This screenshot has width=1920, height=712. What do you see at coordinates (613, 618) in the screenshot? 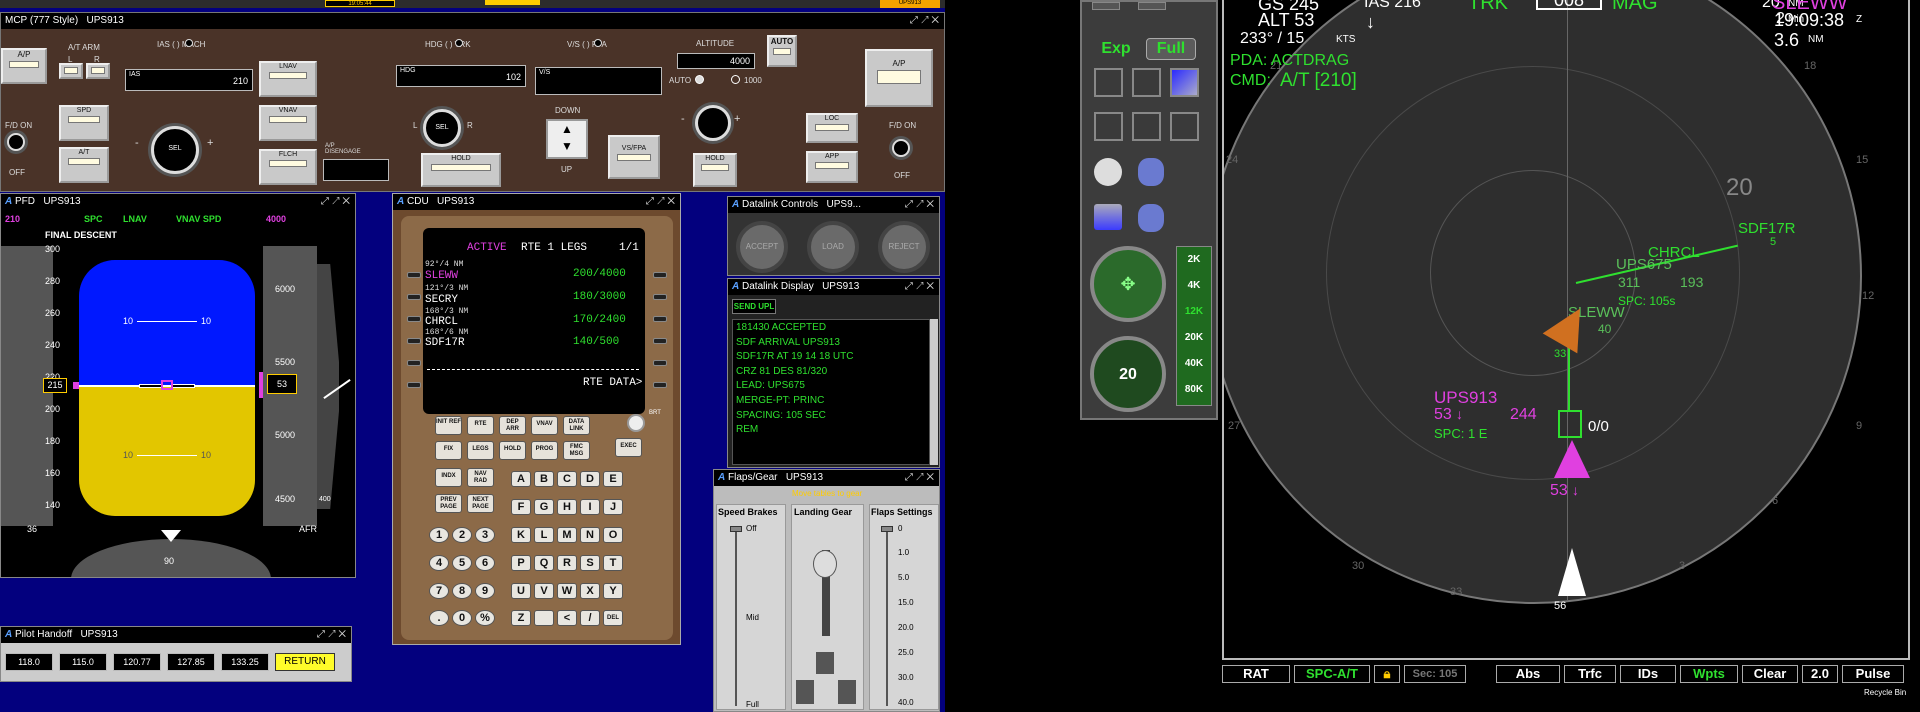
I see `key-del: DEL` at bounding box center [613, 618].